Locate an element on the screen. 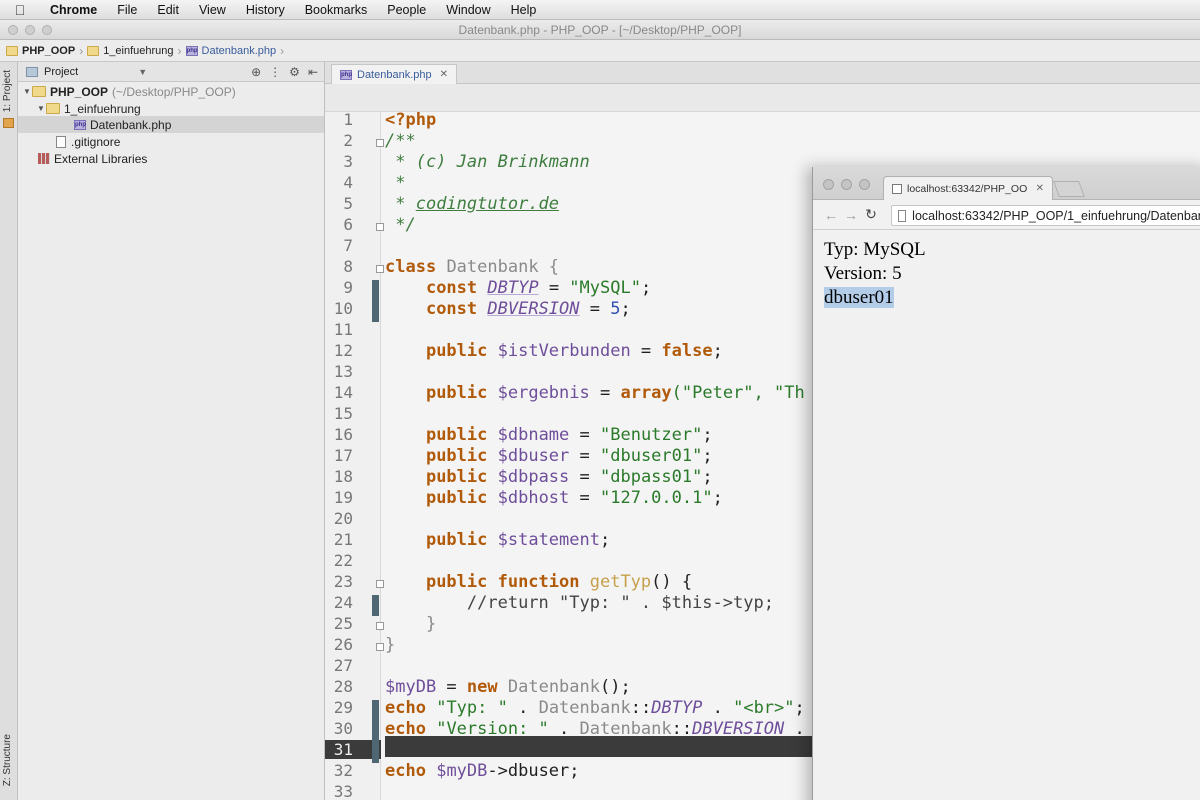 Image resolution: width=1200 pixels, height=800 pixels. browser-page-content: Typ: MySQL Version: 5 dbuser01 is located at coordinates (1006, 270).